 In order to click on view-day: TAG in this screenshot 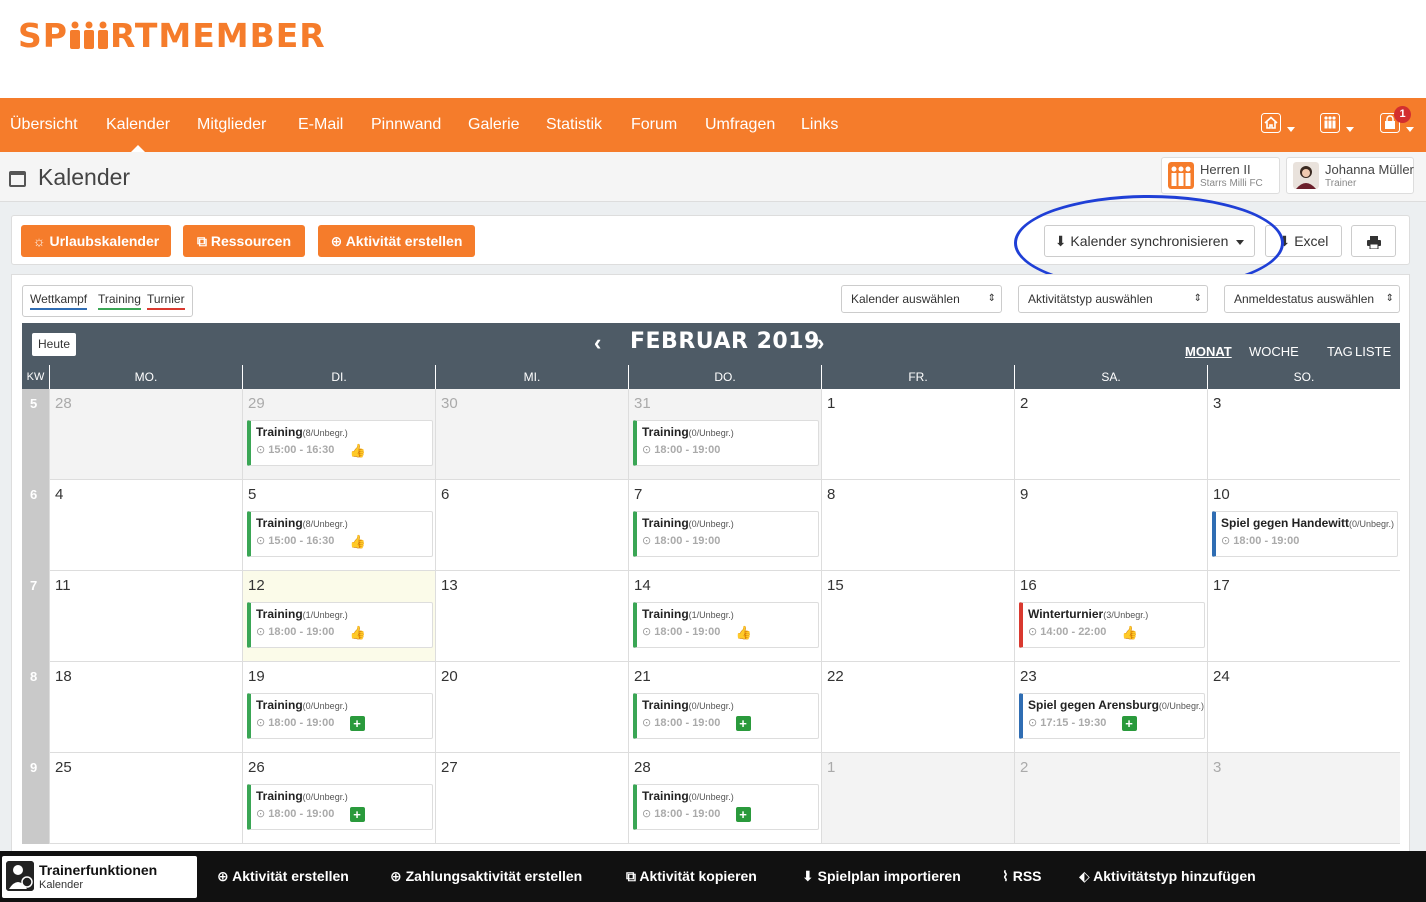, I will do `click(1340, 351)`.